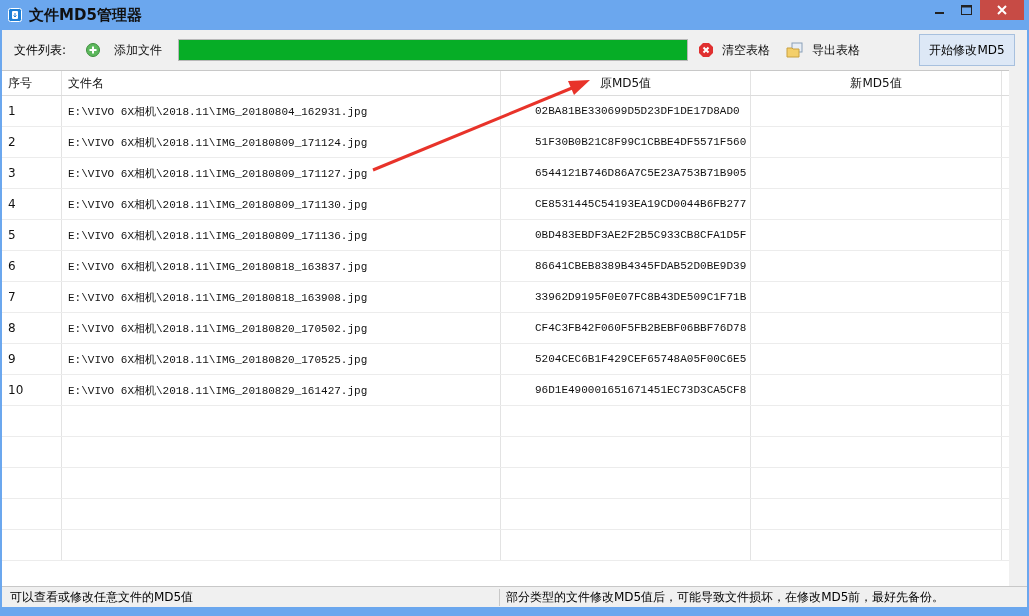  Describe the element at coordinates (281, 173) in the screenshot. I see `table-cell: E:\VIVO 6X相机\2018.11\IMG_20180809_171127.jpg` at that location.